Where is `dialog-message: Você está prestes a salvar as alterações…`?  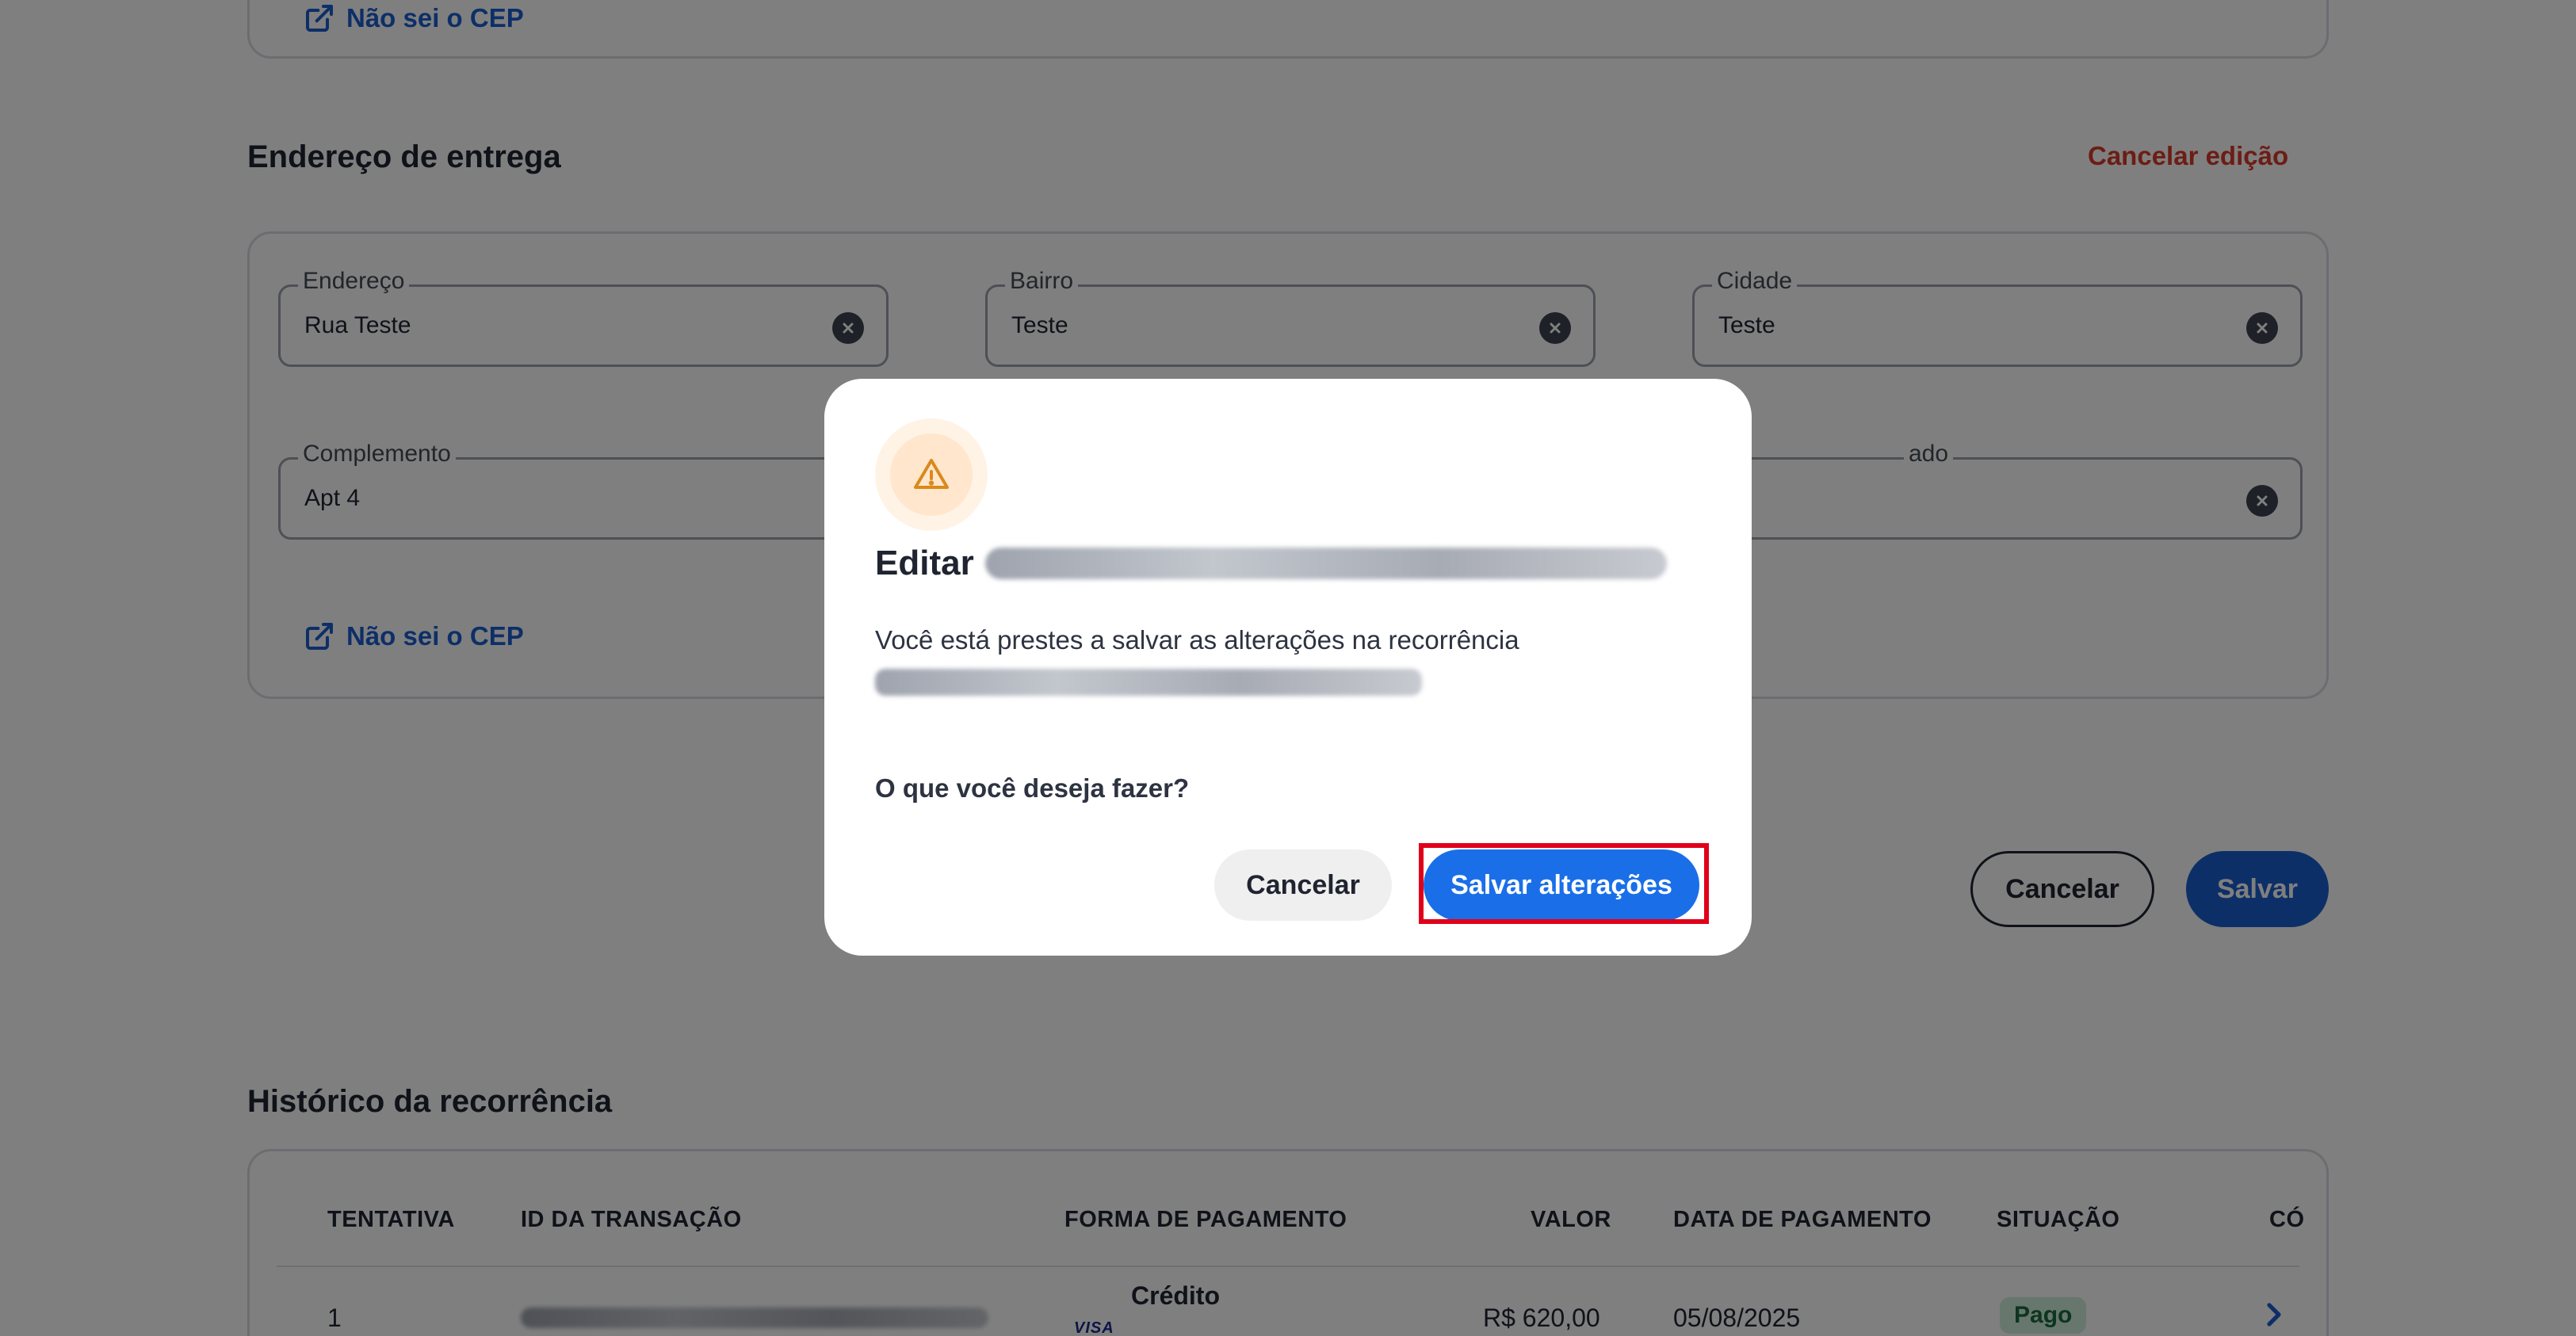
dialog-message: Você está prestes a salvar as alterações… is located at coordinates (1197, 640).